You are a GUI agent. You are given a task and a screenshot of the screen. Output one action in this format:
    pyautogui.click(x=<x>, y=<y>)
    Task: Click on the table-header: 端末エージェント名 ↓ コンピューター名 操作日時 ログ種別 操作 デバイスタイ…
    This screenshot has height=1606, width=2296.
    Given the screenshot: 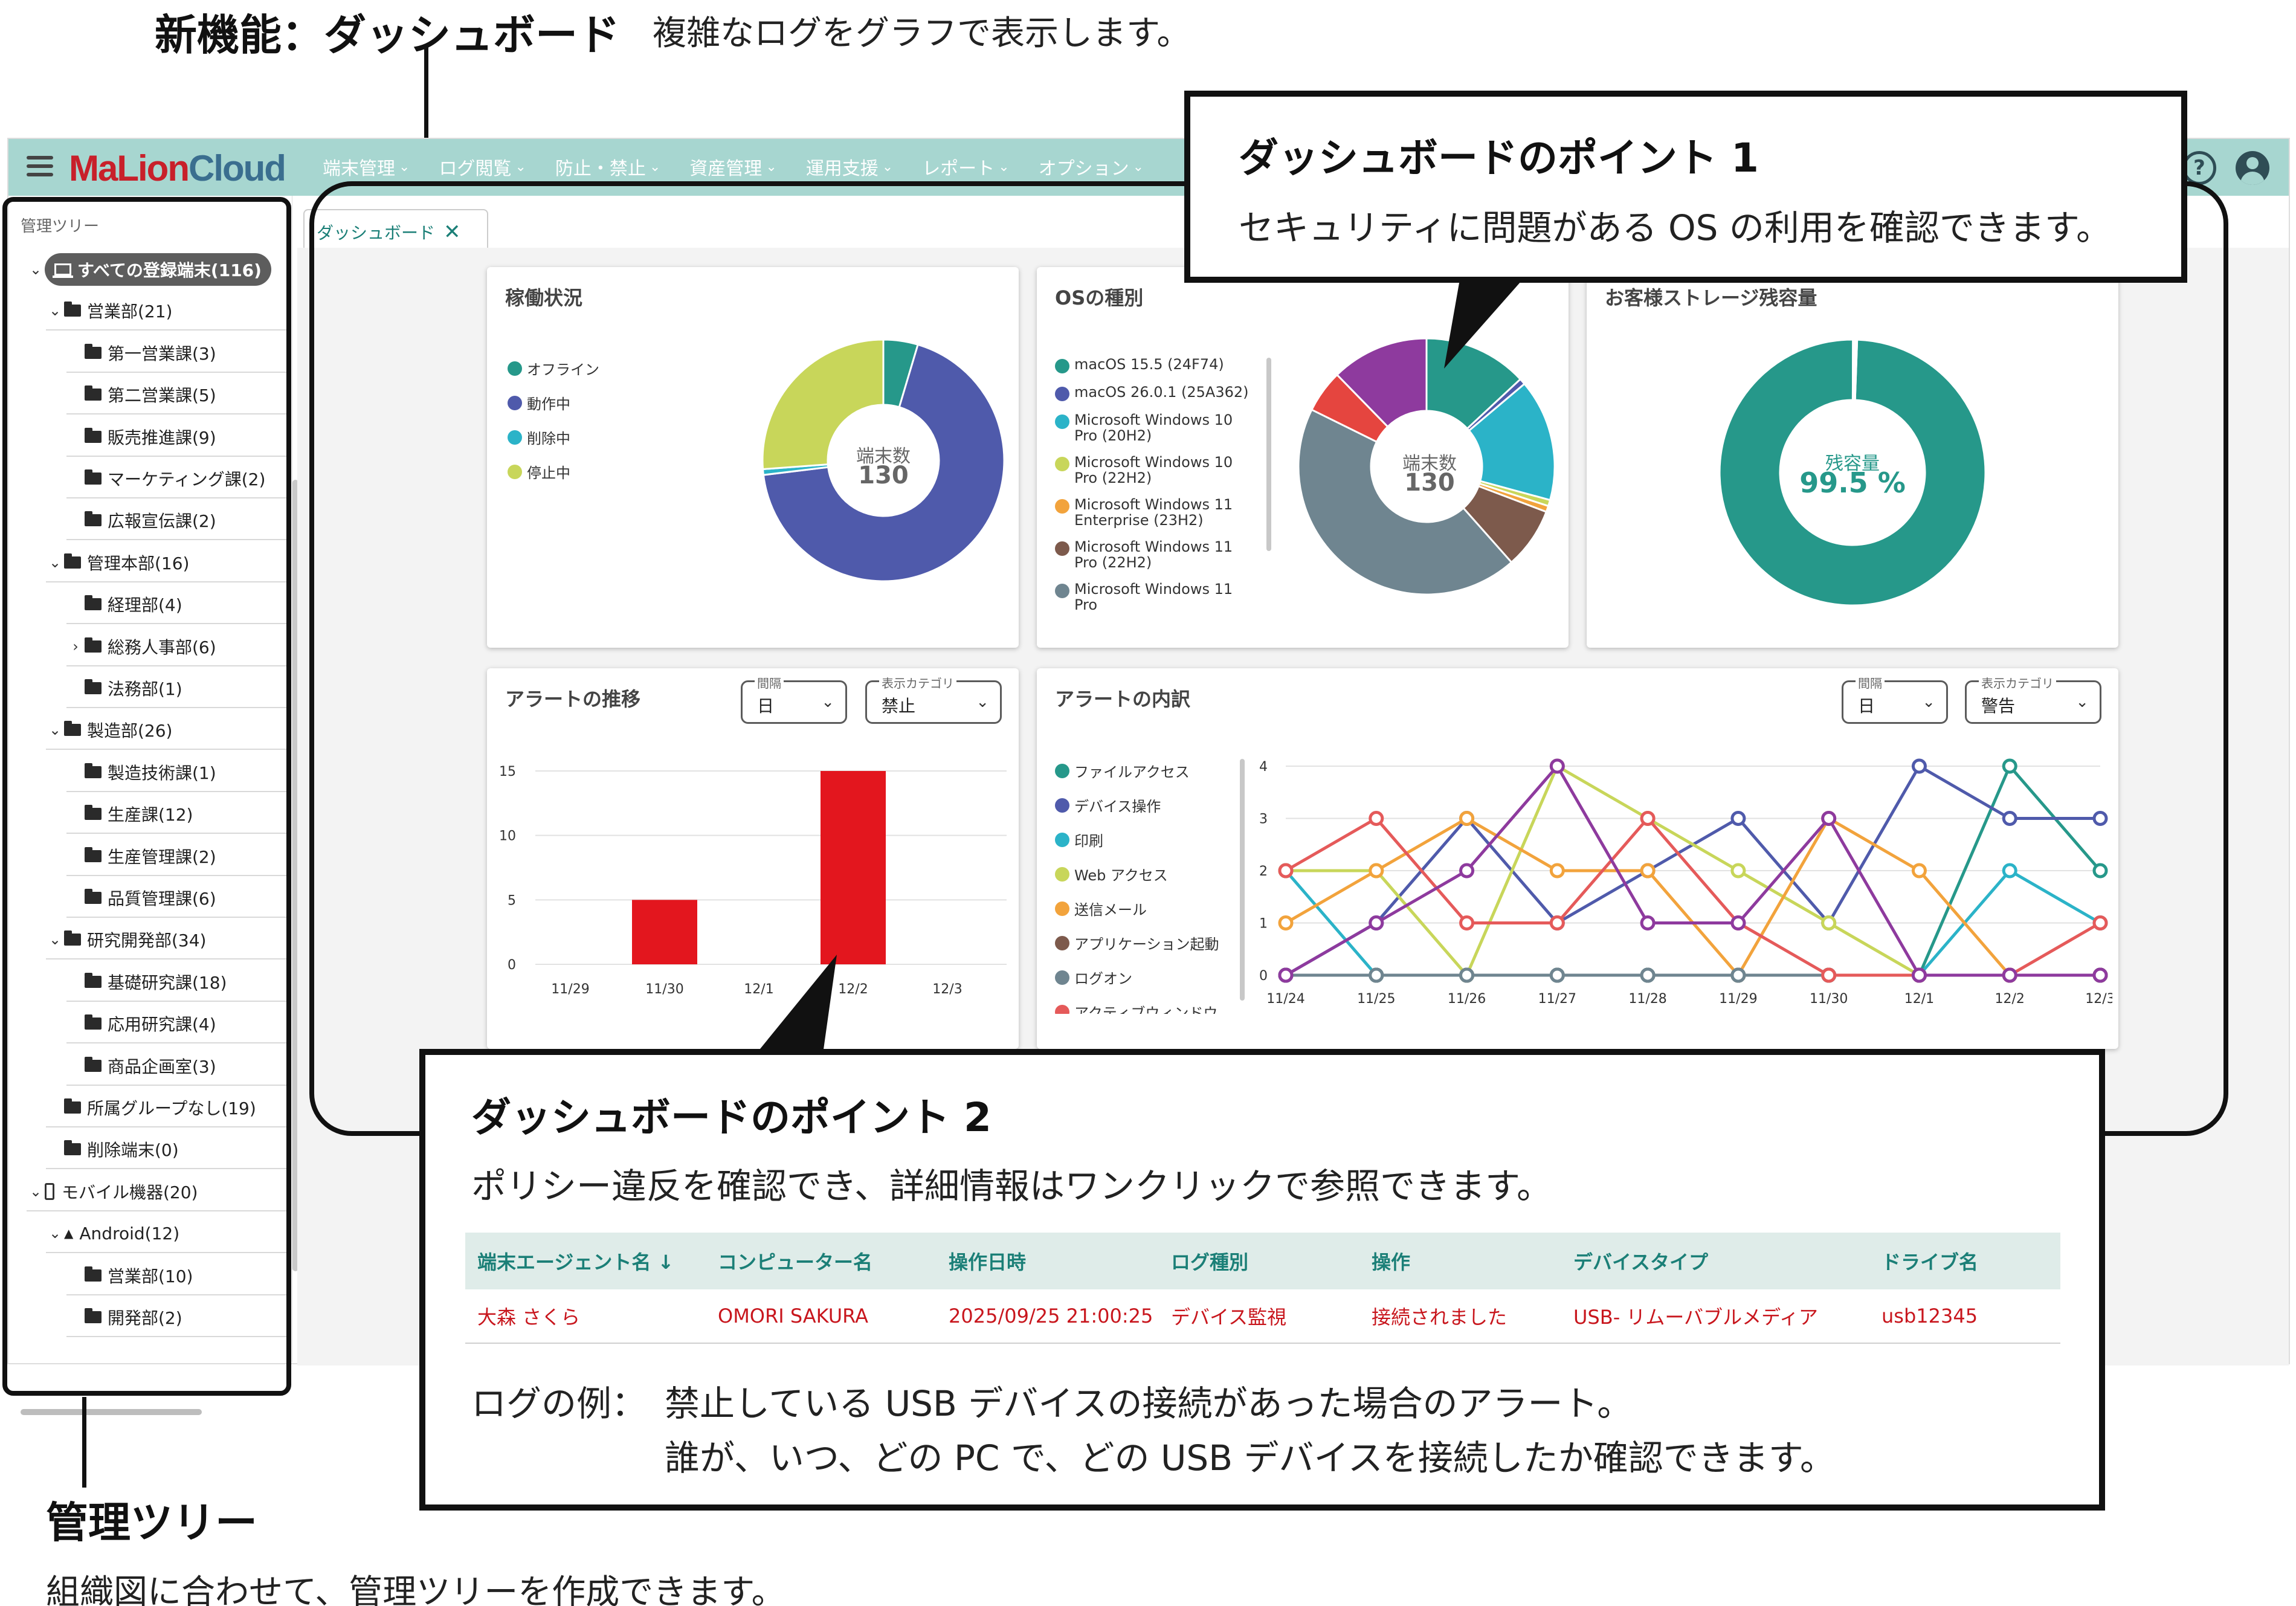 What is the action you would take?
    pyautogui.click(x=1262, y=1261)
    